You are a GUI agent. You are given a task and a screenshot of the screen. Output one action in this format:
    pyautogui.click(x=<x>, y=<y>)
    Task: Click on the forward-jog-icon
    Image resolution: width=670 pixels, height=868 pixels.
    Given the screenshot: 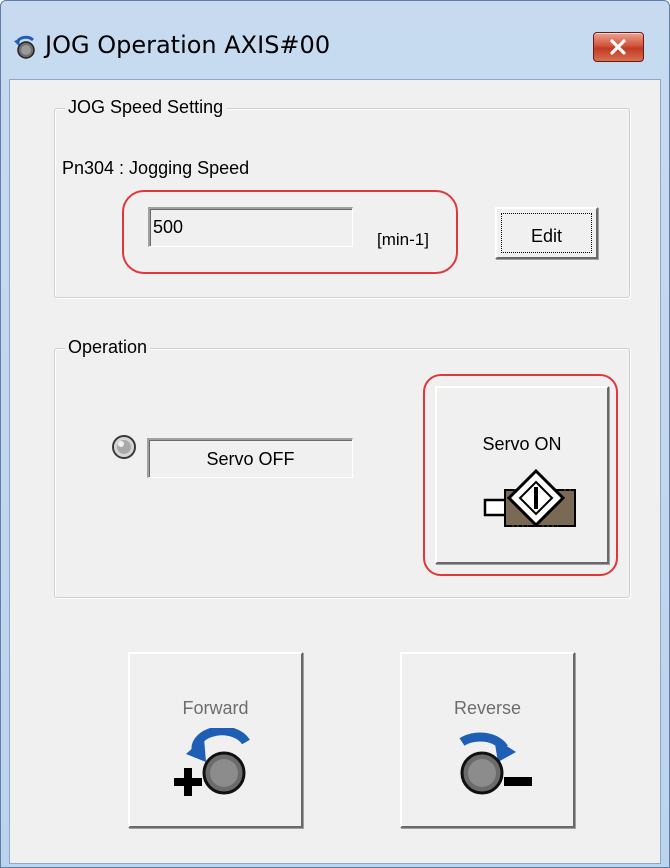 What is the action you would take?
    pyautogui.click(x=212, y=762)
    